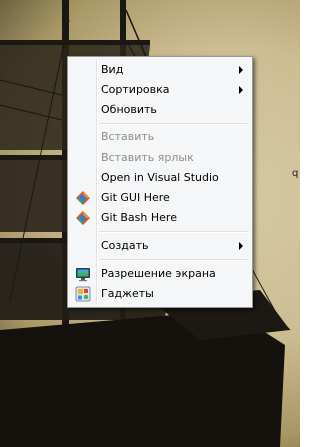 The image size is (320, 447). I want to click on monitor-icon, so click(83, 275).